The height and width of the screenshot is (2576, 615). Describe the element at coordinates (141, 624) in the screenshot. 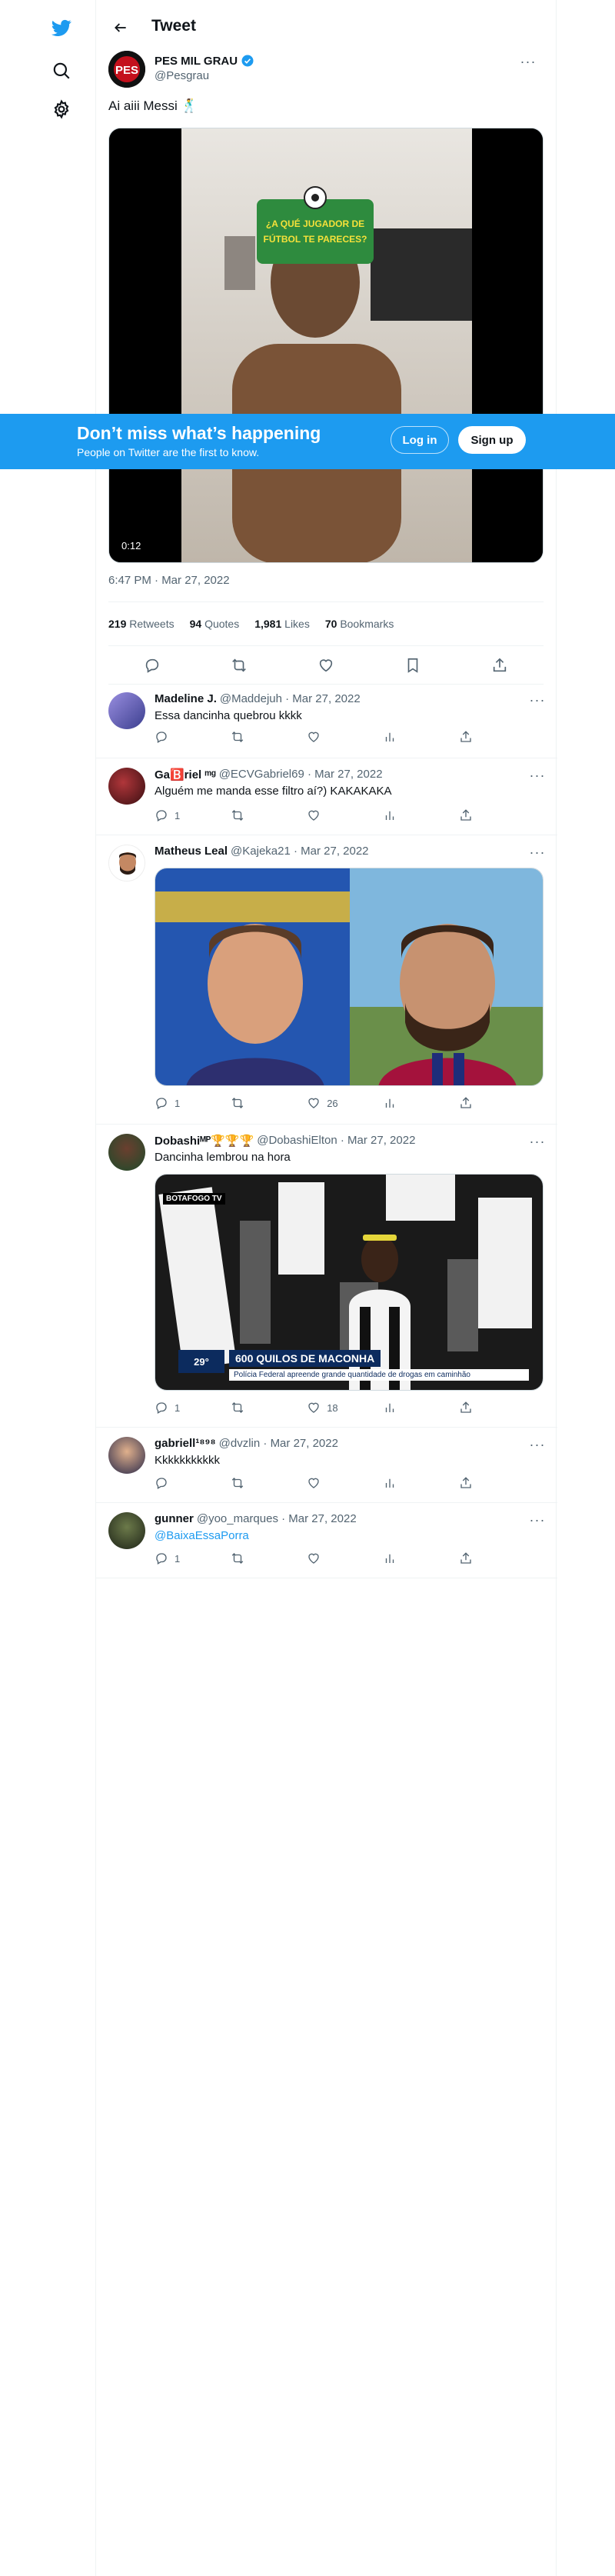

I see `retweets-stat: 219 Retweets` at that location.